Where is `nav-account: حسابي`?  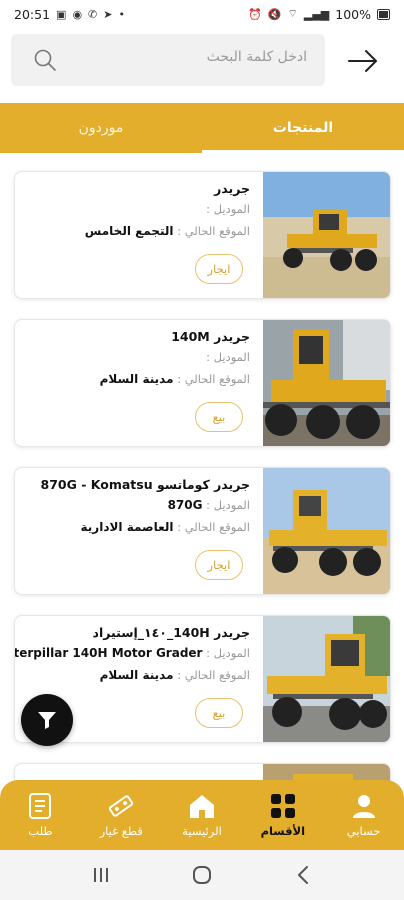 nav-account: حسابي is located at coordinates (363, 815).